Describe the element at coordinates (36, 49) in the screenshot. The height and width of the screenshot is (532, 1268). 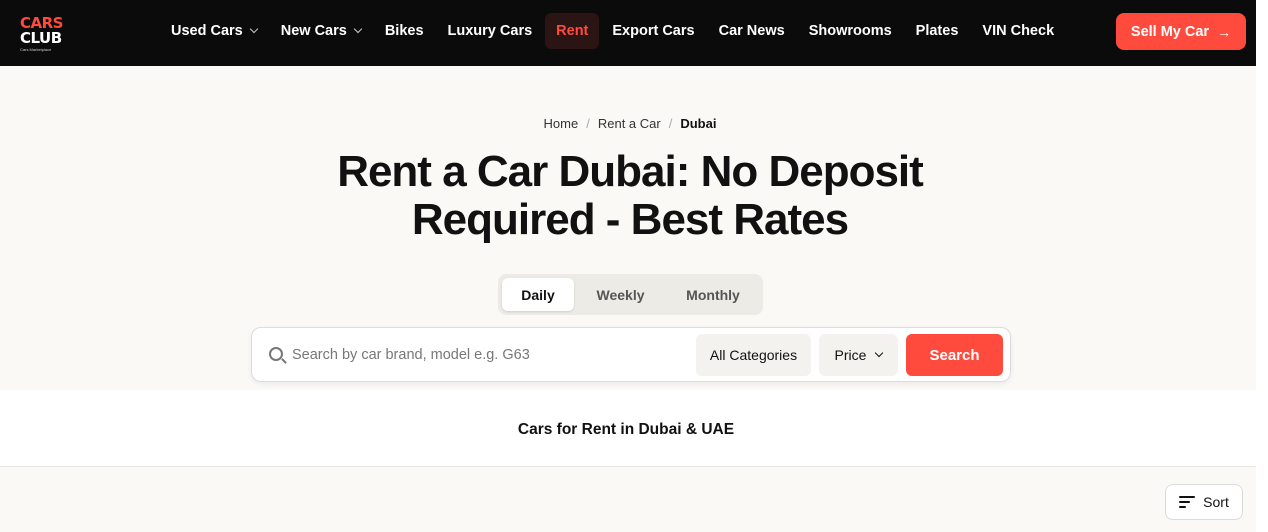
I see `logo-tagline: Cars Marketplace` at that location.